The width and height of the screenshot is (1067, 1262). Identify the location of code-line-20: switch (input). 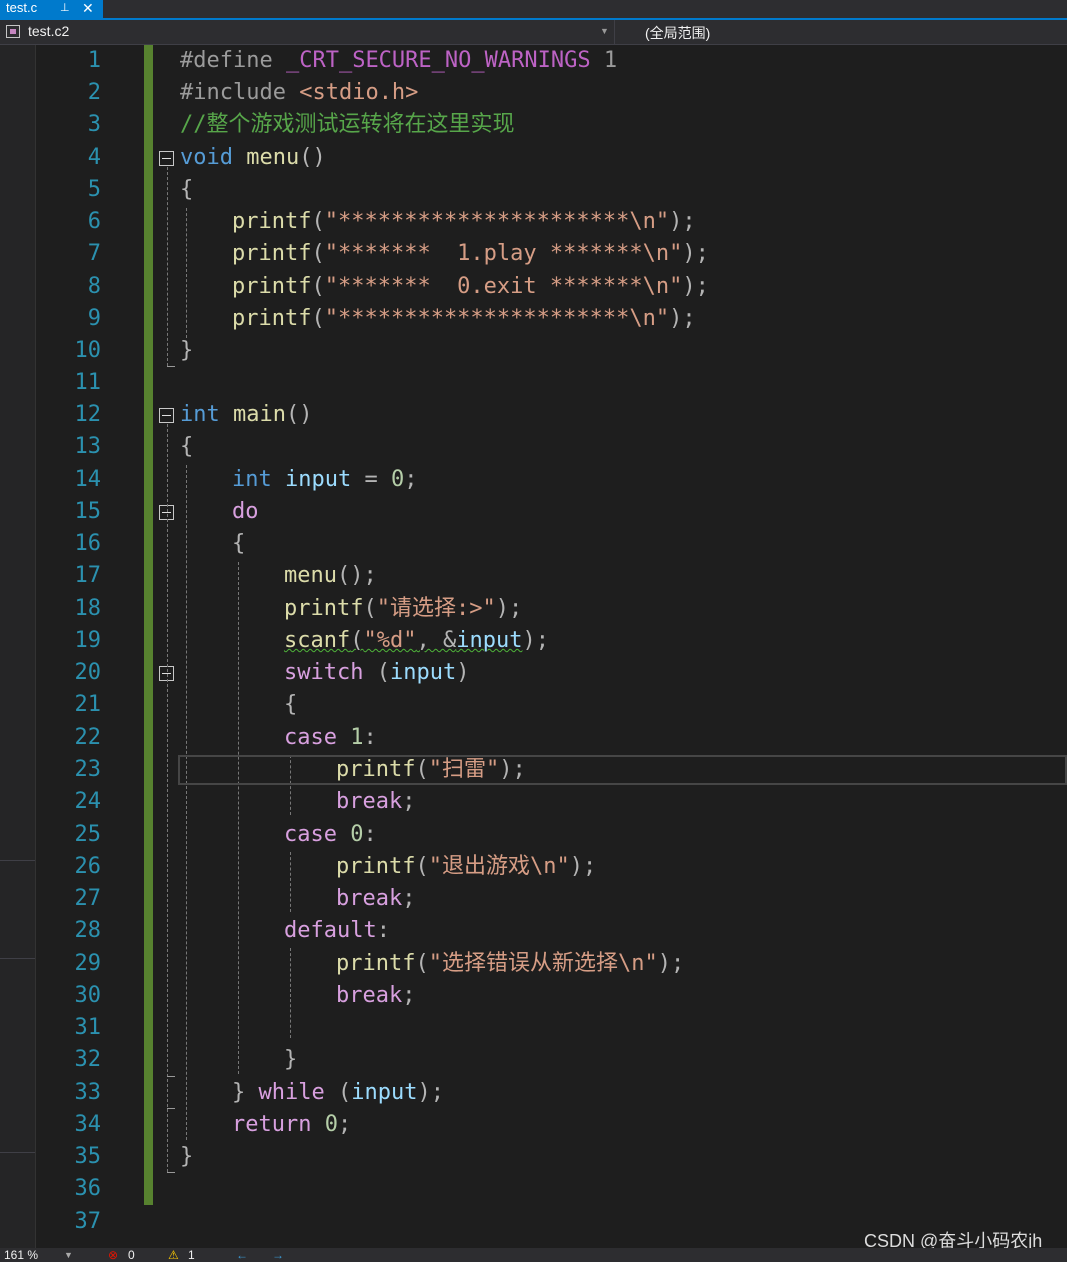
(376, 673).